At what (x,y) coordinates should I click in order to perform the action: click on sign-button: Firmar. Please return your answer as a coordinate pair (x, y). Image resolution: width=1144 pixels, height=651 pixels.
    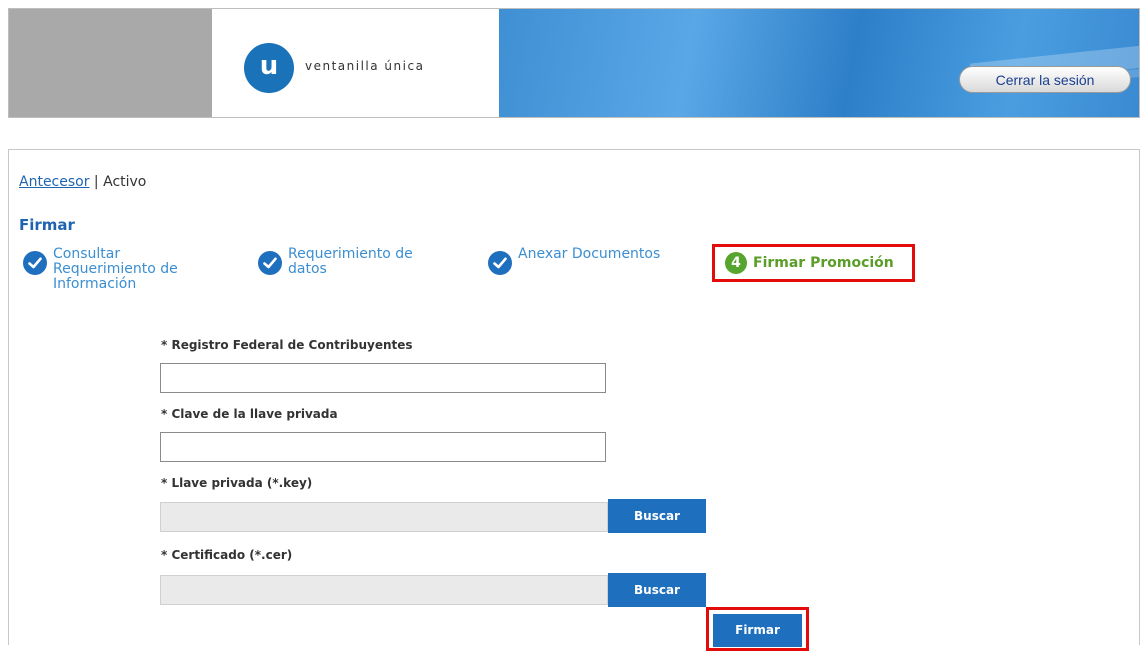
    Looking at the image, I should click on (757, 630).